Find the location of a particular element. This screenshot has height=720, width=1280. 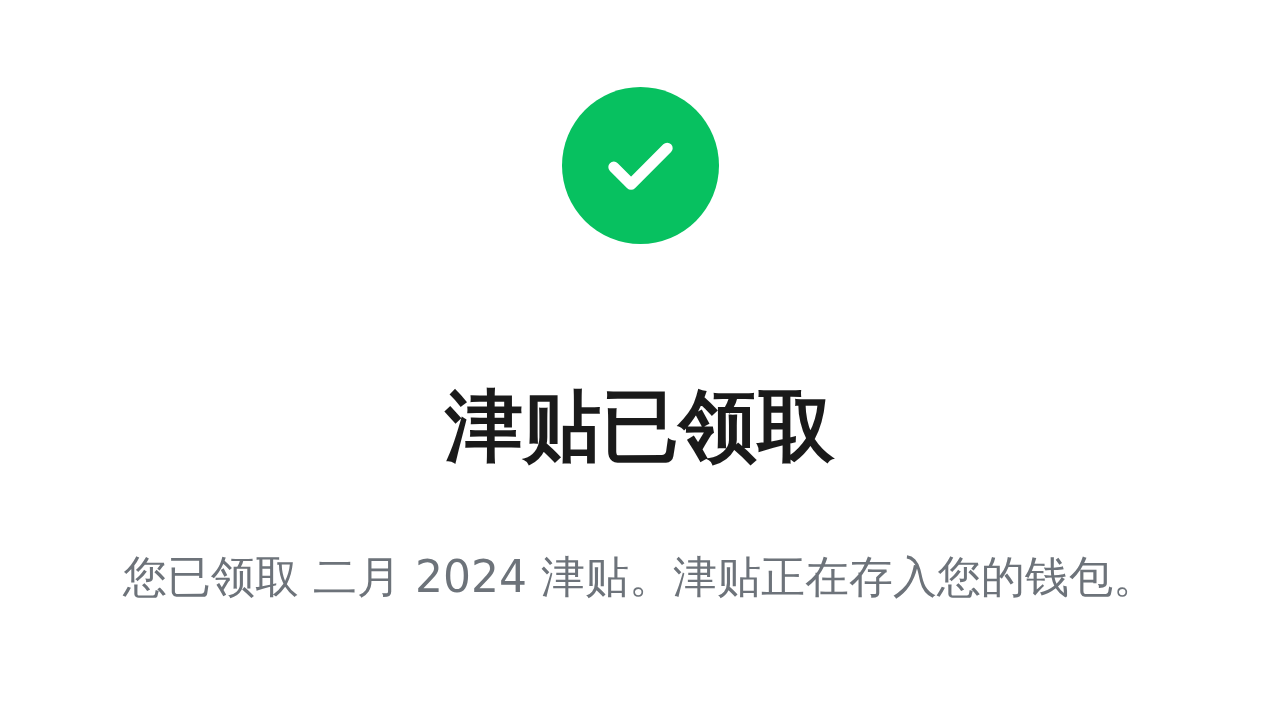

page-title: 津贴已领取 is located at coordinates (640, 427).